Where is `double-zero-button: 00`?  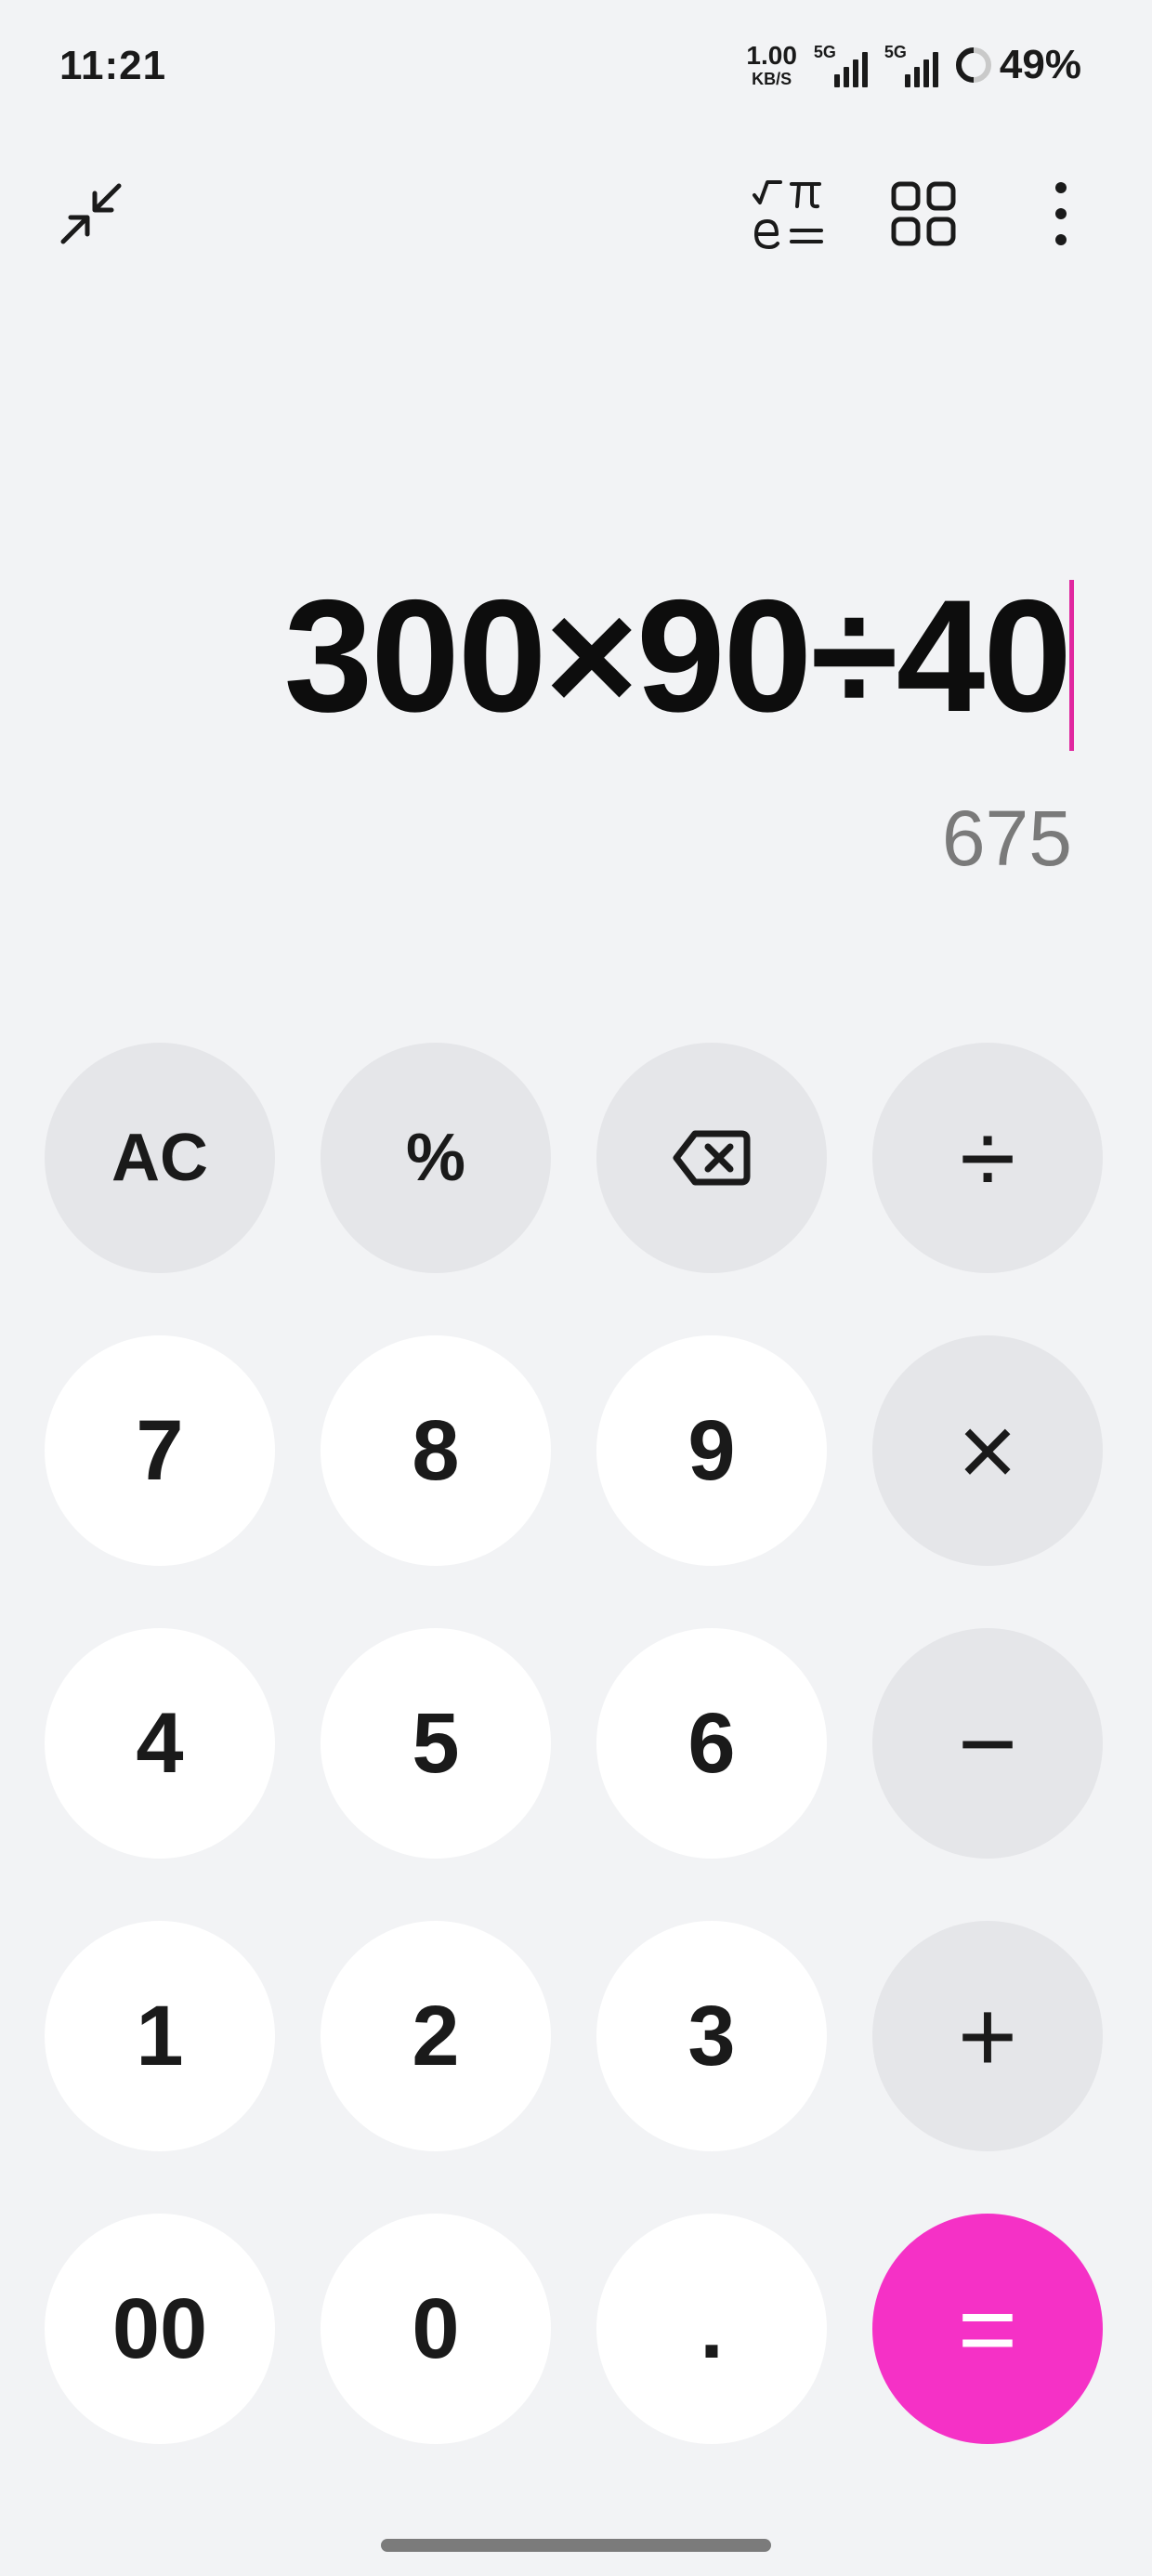 double-zero-button: 00 is located at coordinates (160, 2329).